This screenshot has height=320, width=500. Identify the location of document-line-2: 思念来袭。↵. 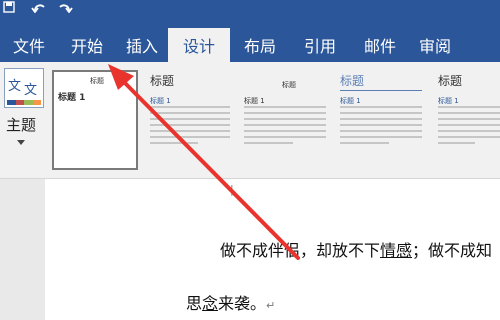
(230, 302).